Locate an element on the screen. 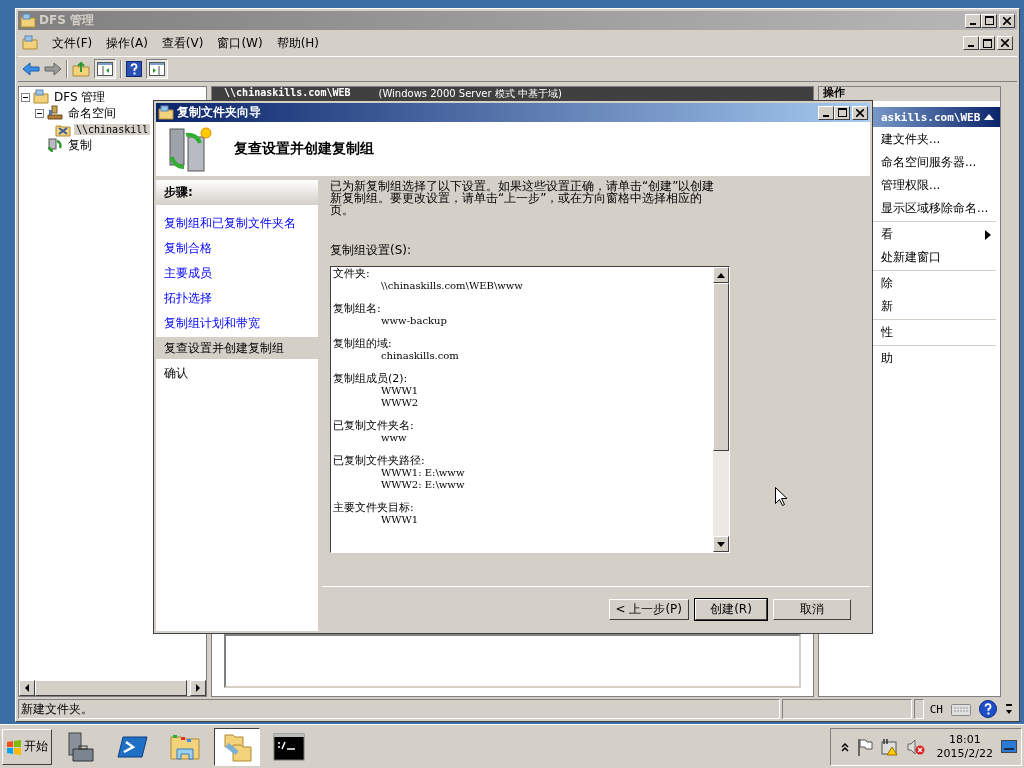  maximize-button is located at coordinates (842, 112).